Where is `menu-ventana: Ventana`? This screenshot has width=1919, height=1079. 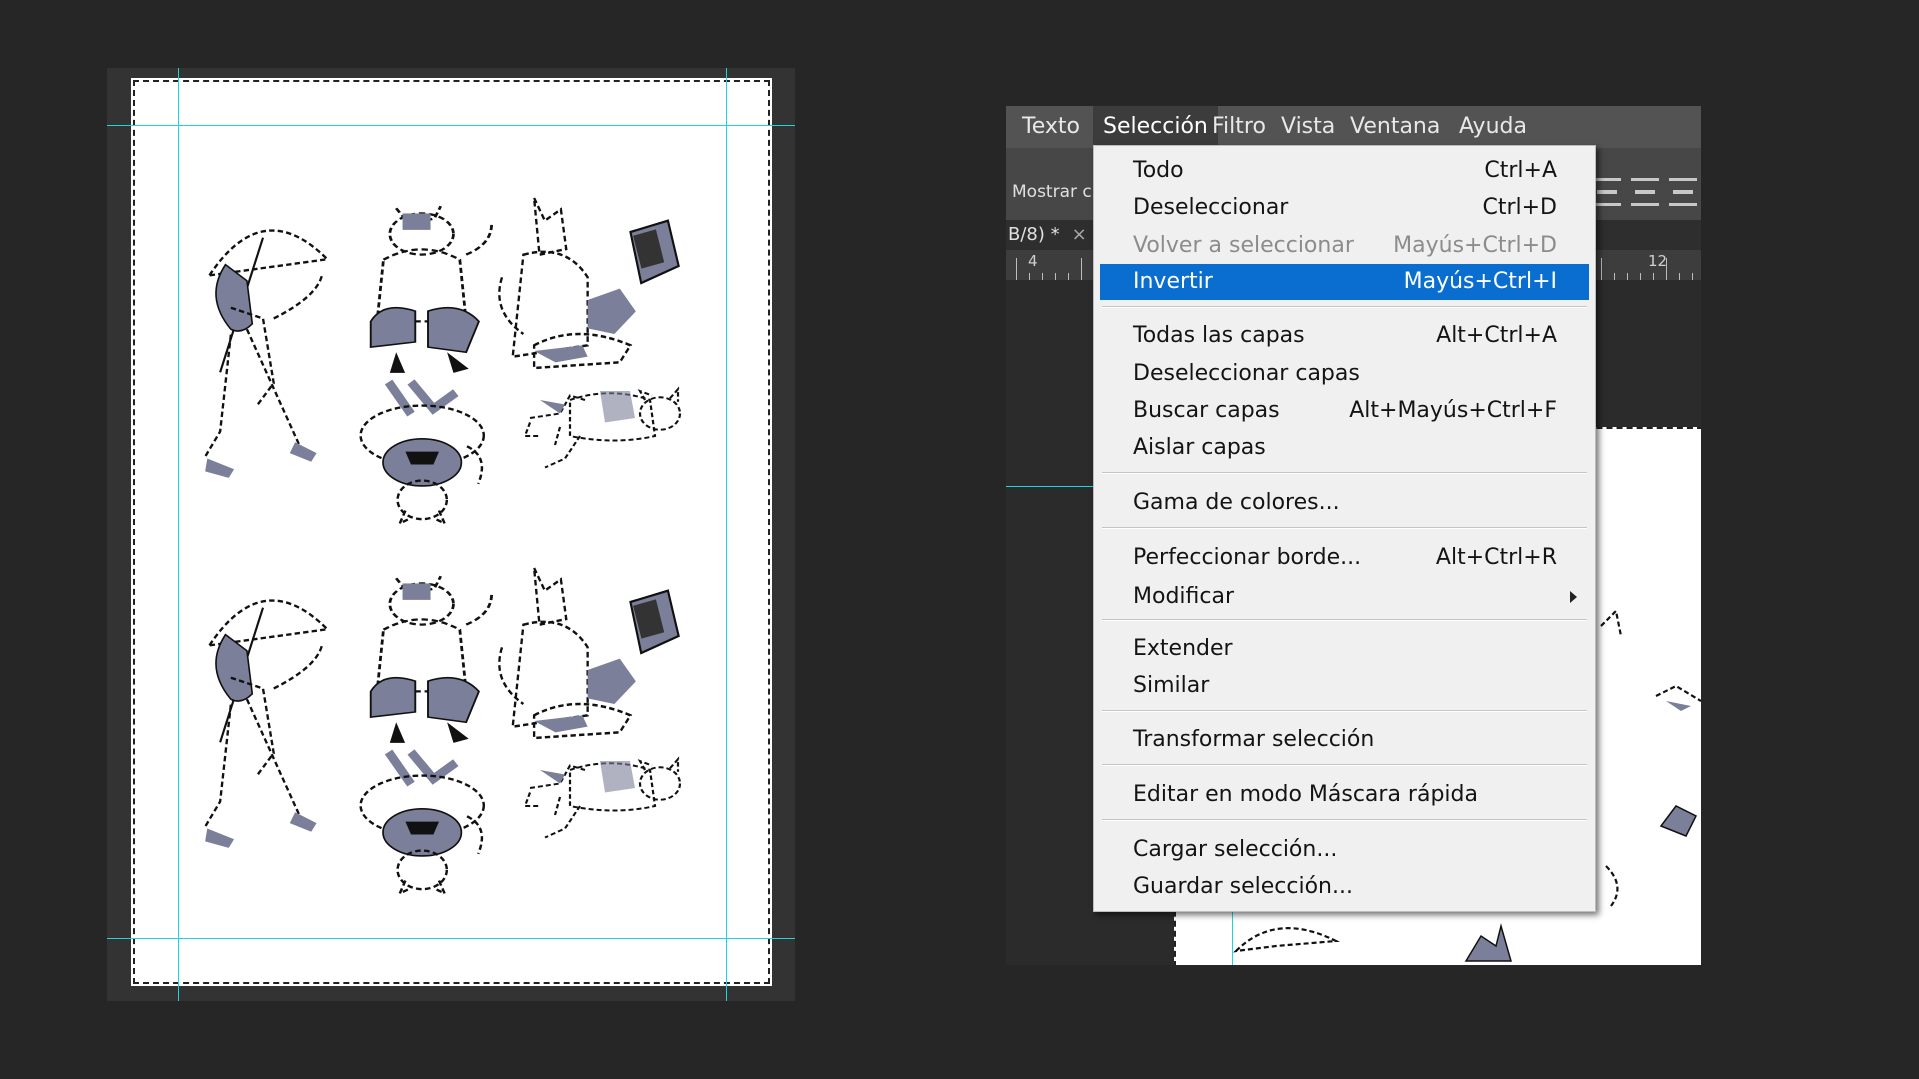
menu-ventana: Ventana is located at coordinates (1395, 127).